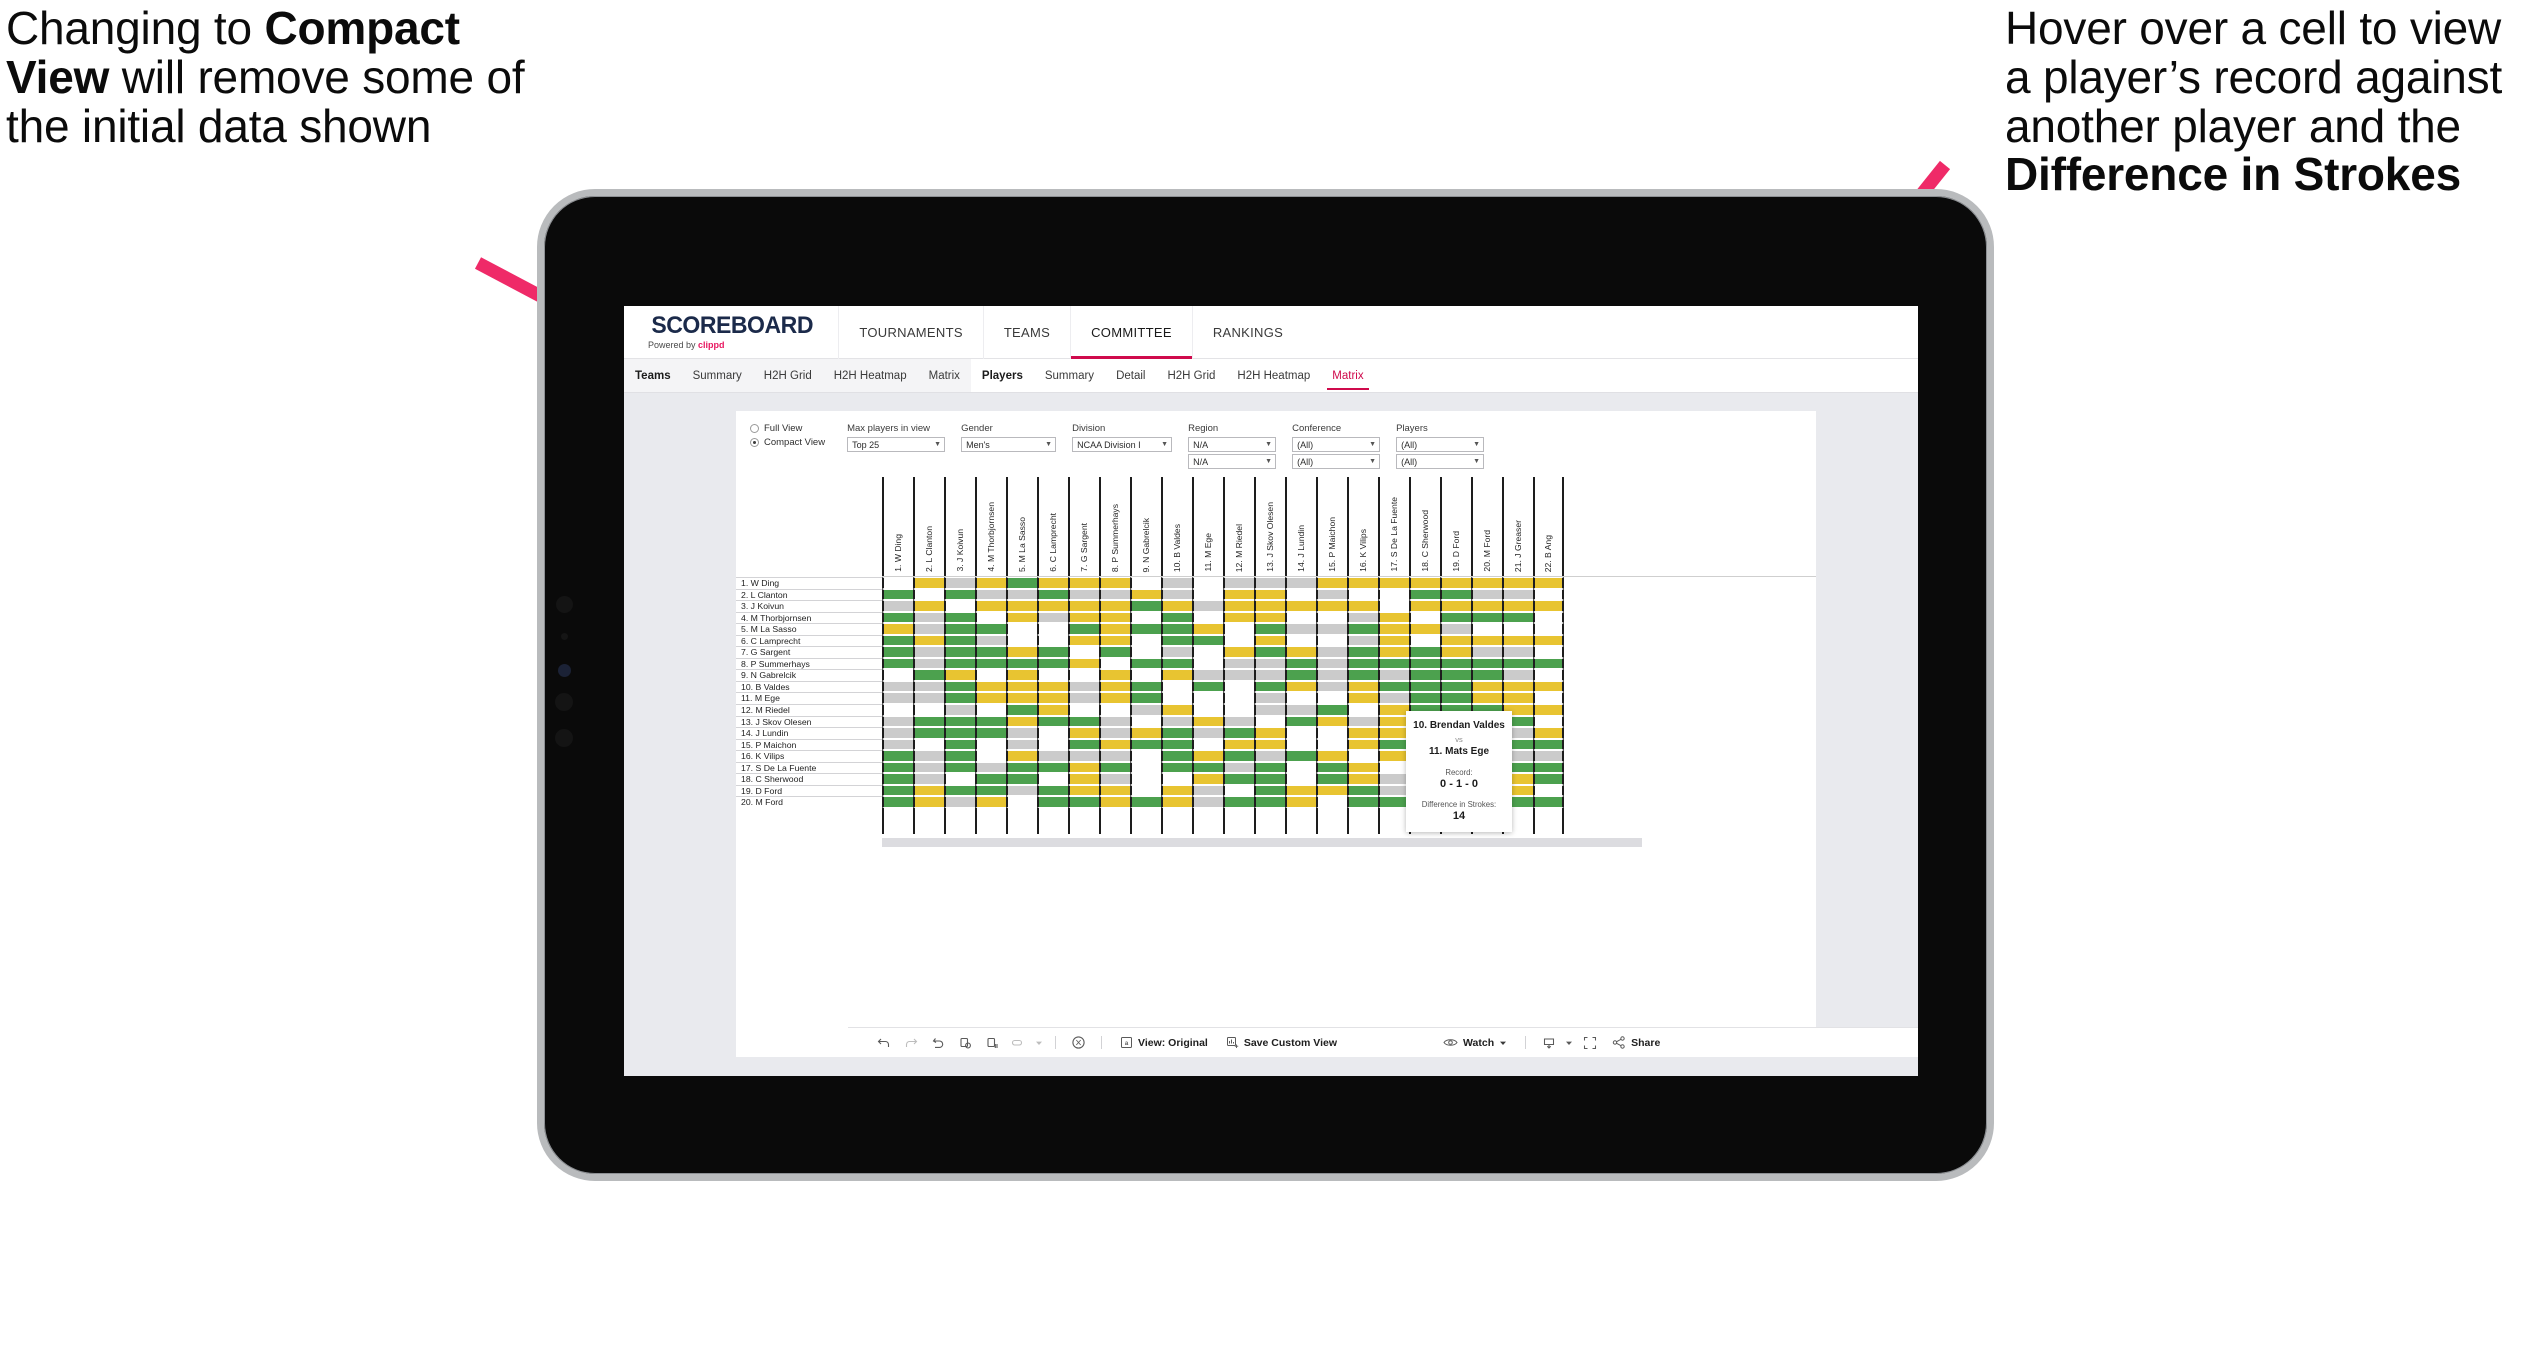  I want to click on region-select-2: N/A ▼, so click(1232, 461).